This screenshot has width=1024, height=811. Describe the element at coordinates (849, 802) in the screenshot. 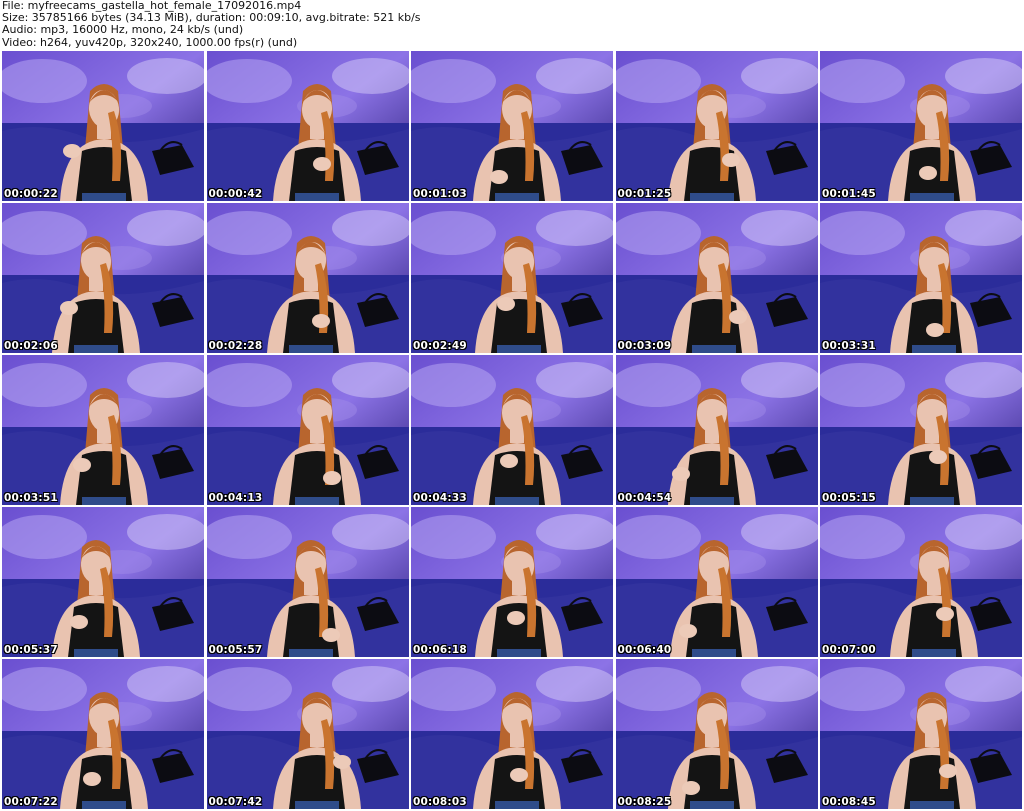

I see `frame-timestamp: 00:08:45` at that location.